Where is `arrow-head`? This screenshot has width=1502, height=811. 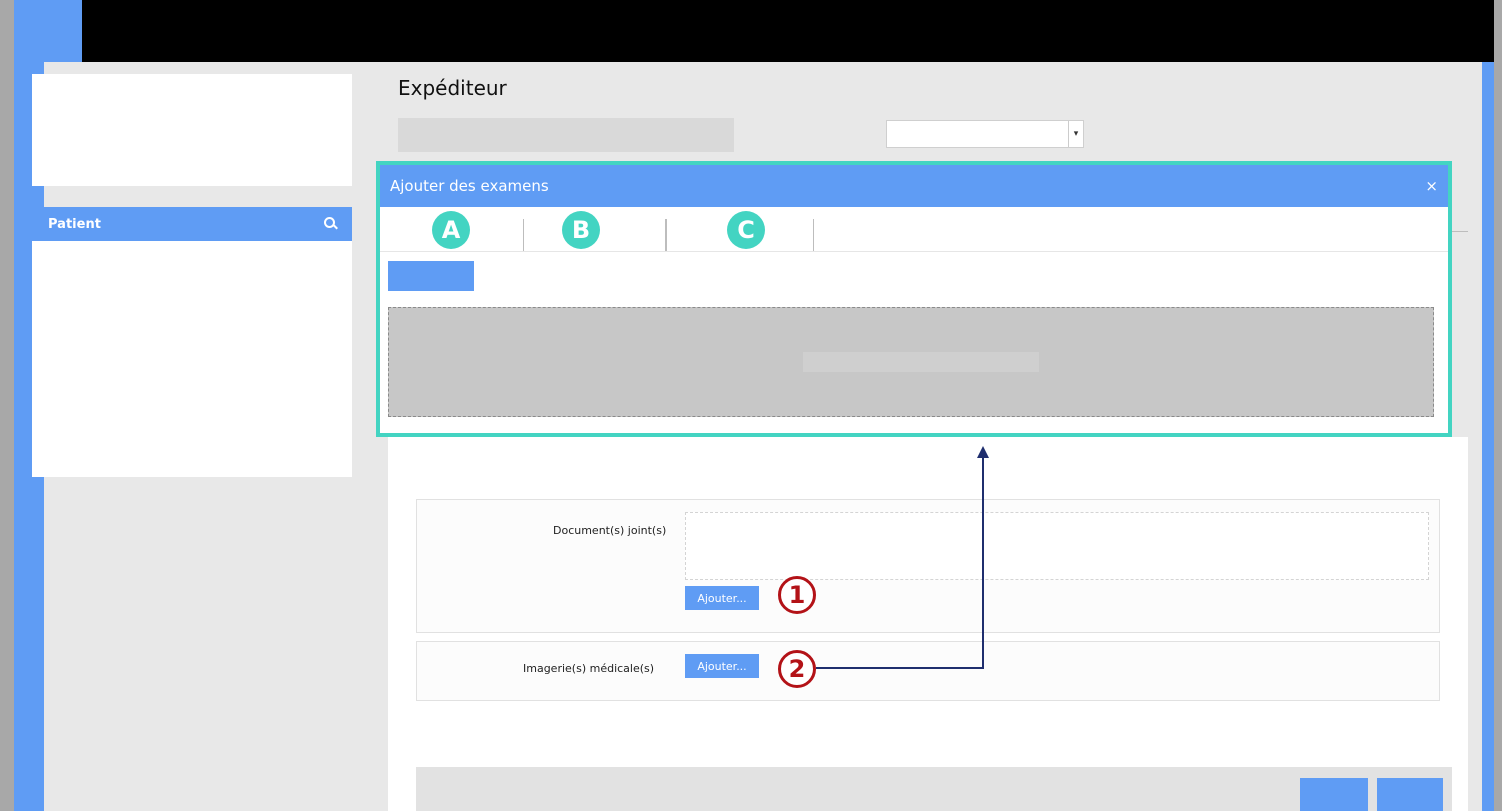
arrow-head is located at coordinates (983, 452).